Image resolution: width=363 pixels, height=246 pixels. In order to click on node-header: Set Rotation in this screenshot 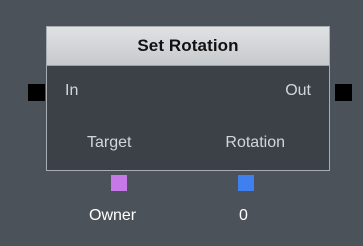, I will do `click(188, 46)`.